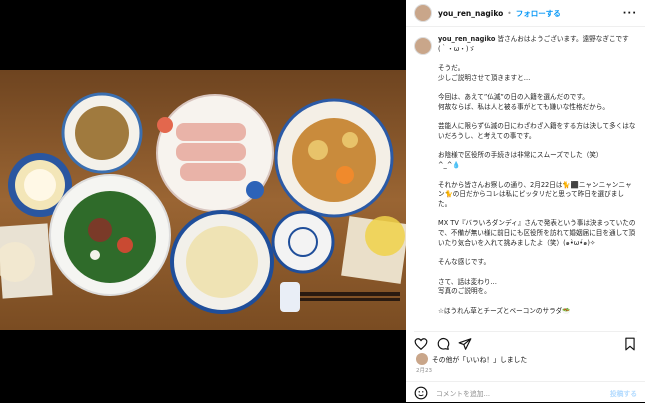  What do you see at coordinates (464, 262) in the screenshot?
I see `caption-para-7: そんな感じです。` at bounding box center [464, 262].